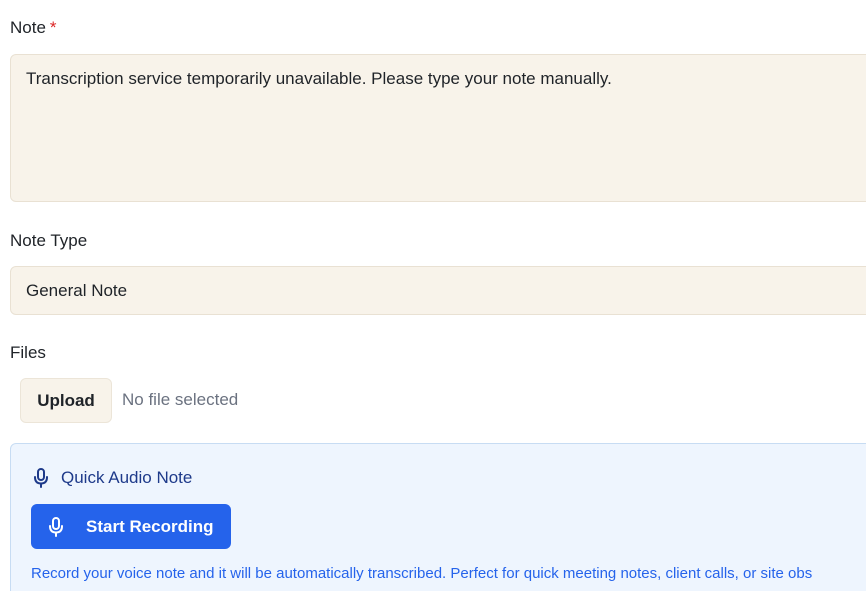 The height and width of the screenshot is (591, 866). I want to click on start-recording-button: Start Recording, so click(131, 526).